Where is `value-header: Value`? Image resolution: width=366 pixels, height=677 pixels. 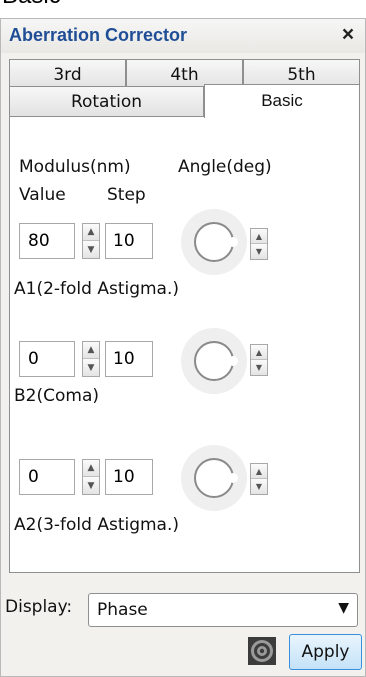 value-header: Value is located at coordinates (42, 195).